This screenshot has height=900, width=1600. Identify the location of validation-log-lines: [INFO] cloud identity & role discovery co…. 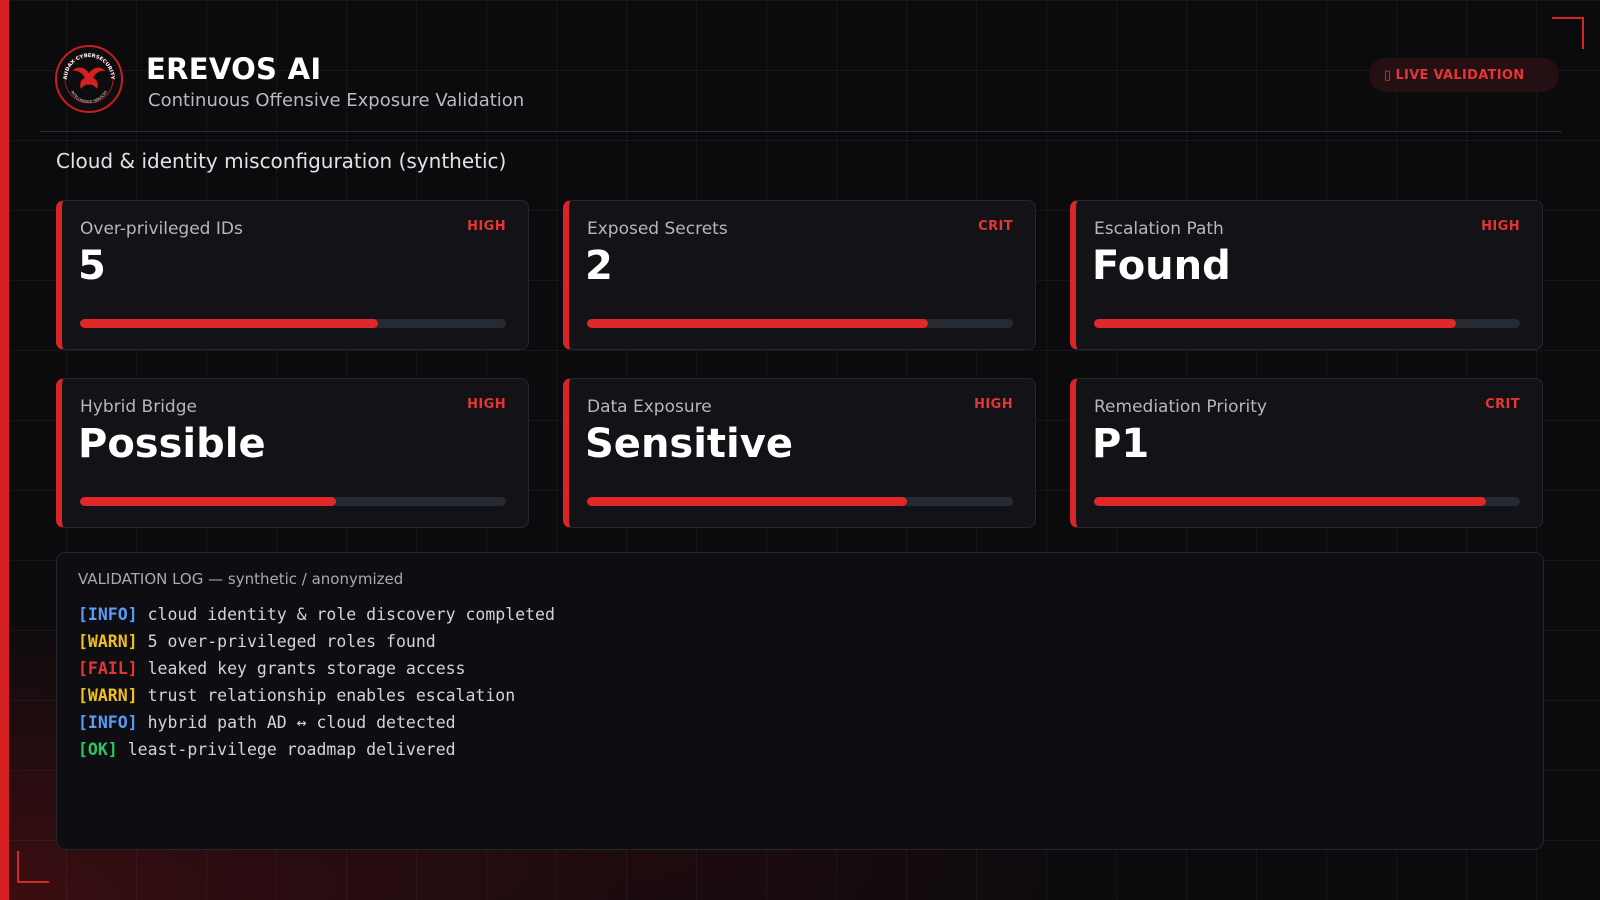
(316, 682).